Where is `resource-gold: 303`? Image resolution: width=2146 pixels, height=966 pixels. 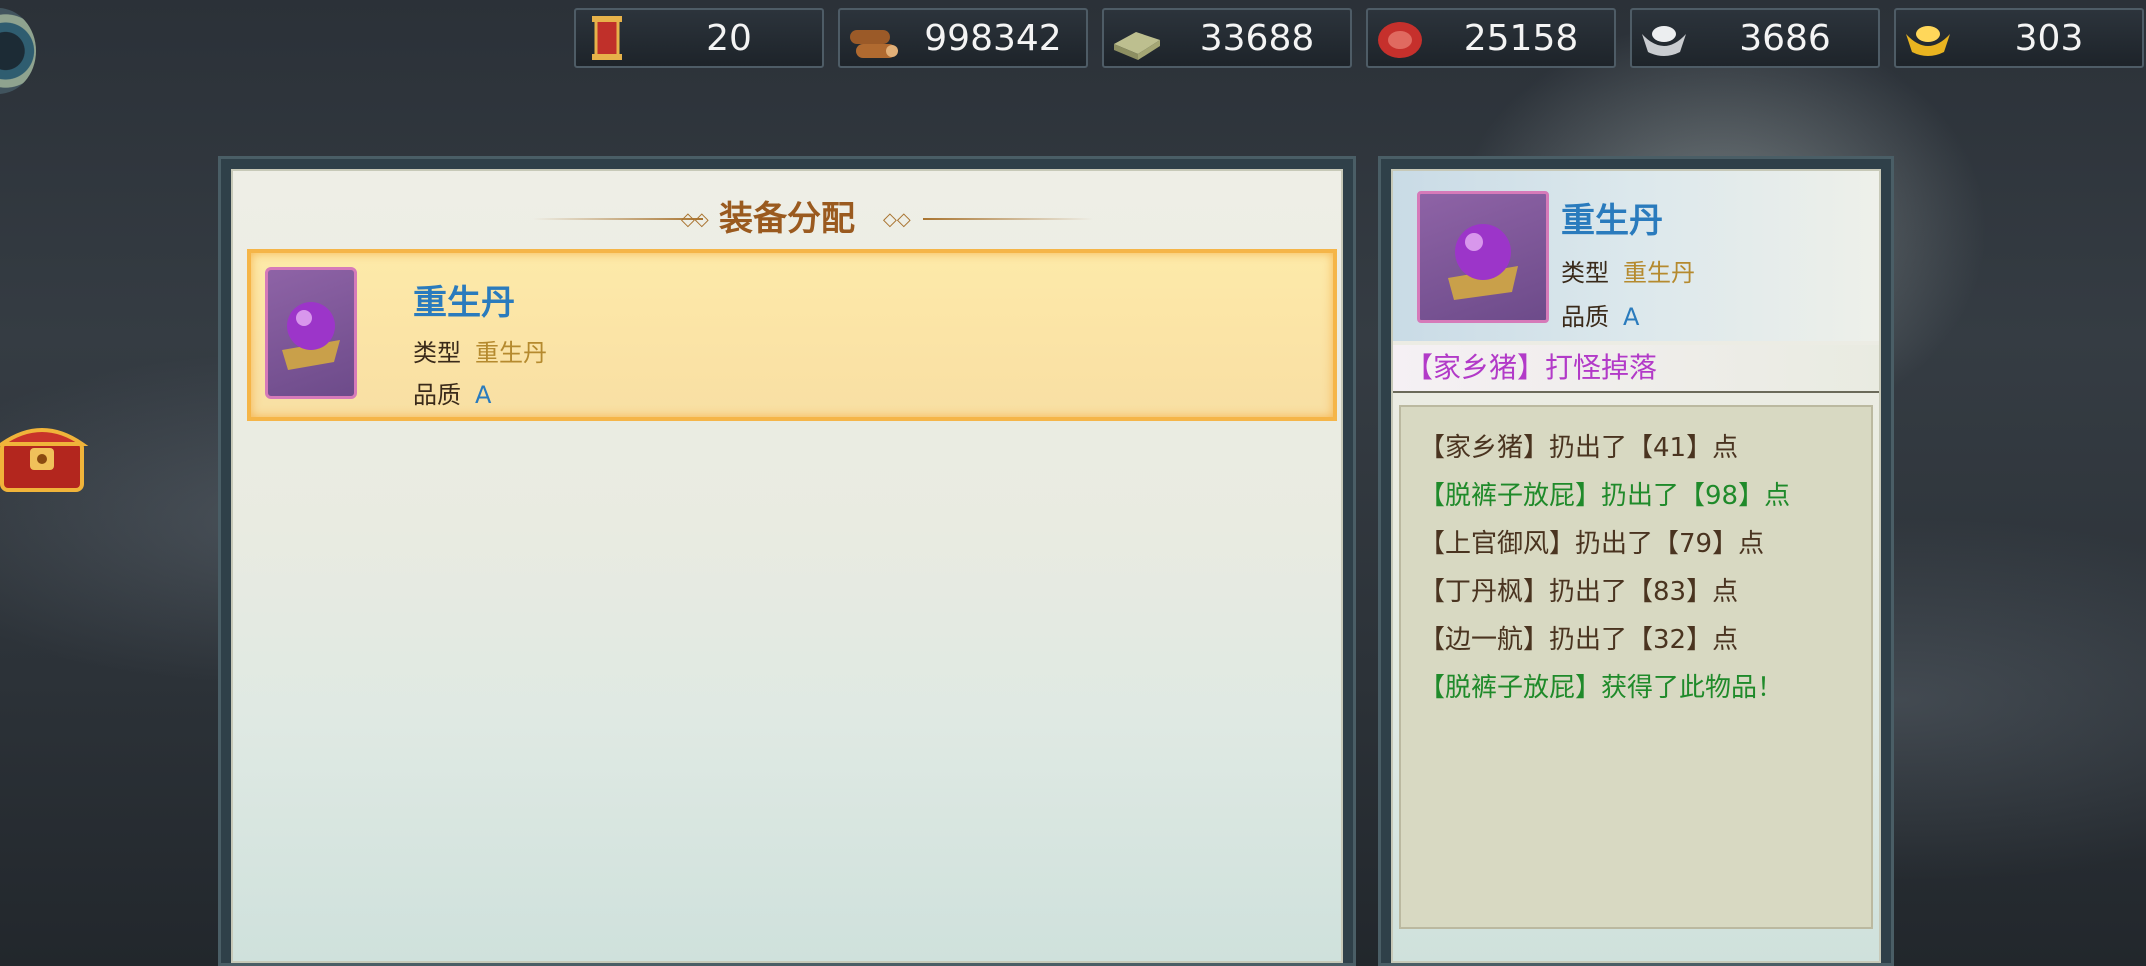 resource-gold: 303 is located at coordinates (2019, 38).